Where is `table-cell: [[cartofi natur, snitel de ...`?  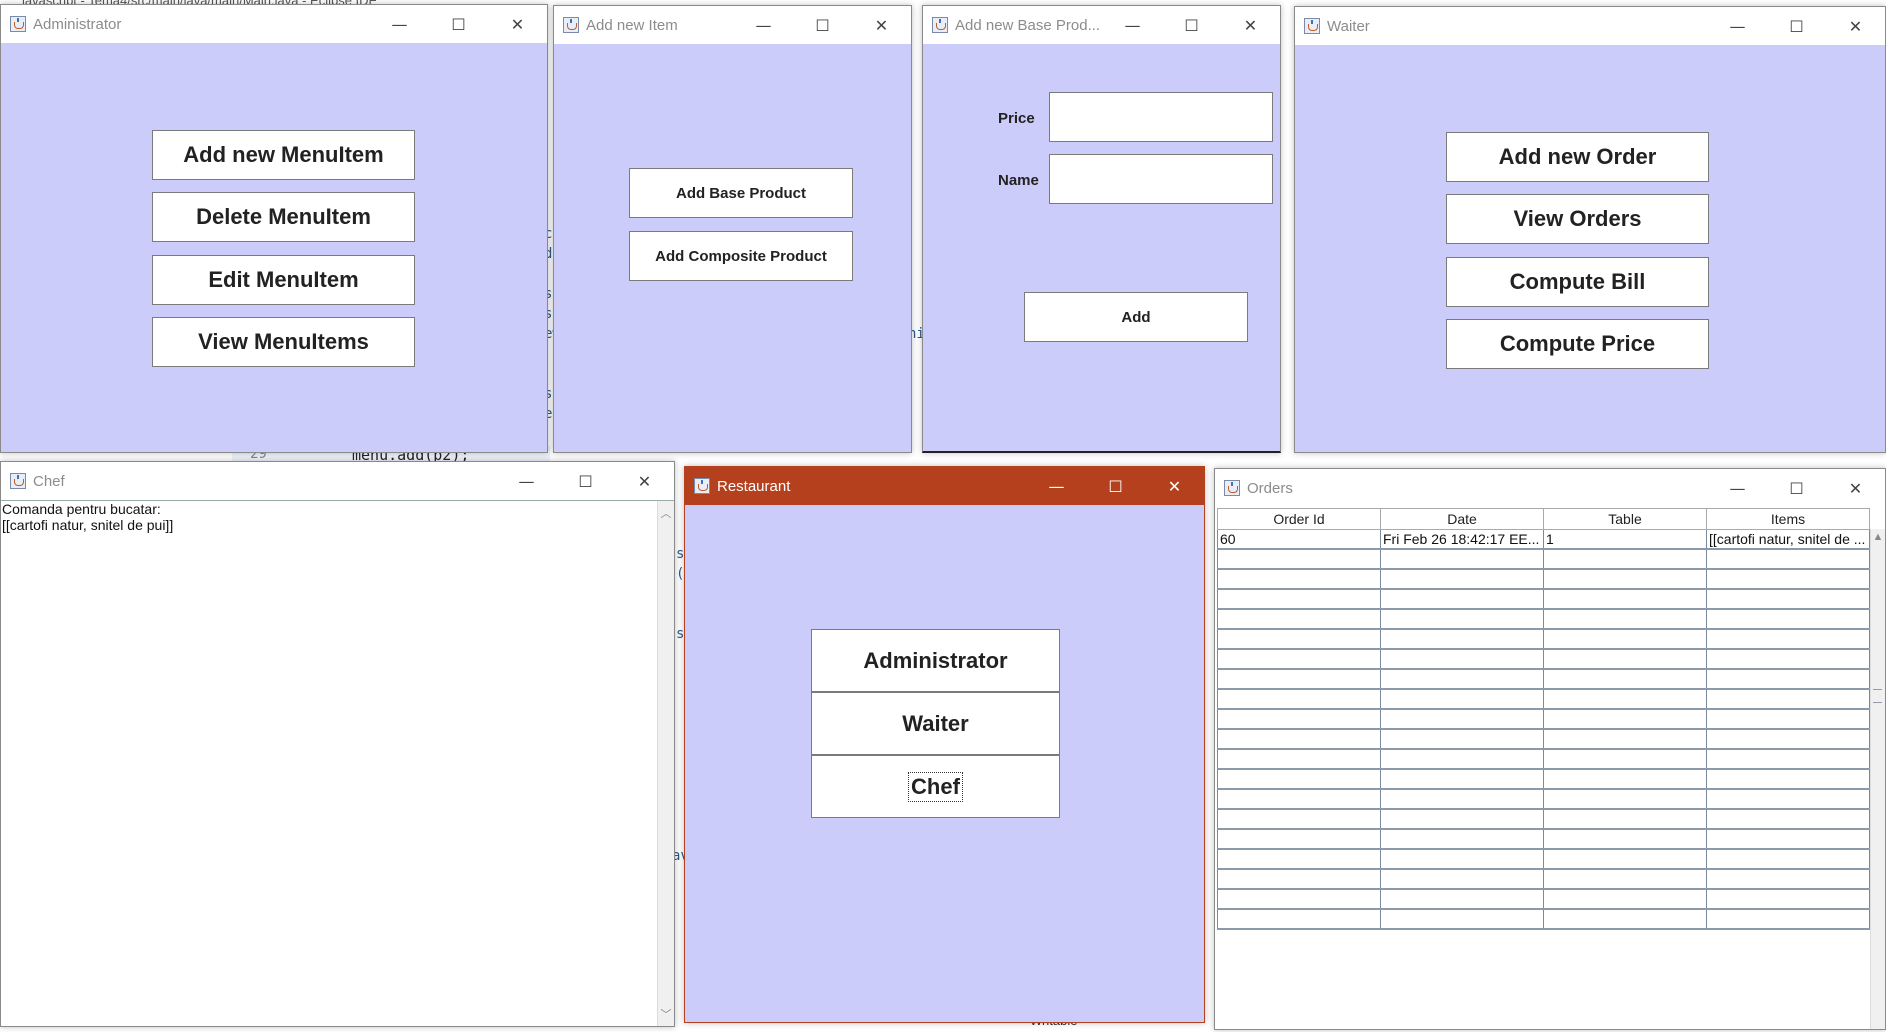
table-cell: [[cartofi natur, snitel de ... is located at coordinates (1788, 539).